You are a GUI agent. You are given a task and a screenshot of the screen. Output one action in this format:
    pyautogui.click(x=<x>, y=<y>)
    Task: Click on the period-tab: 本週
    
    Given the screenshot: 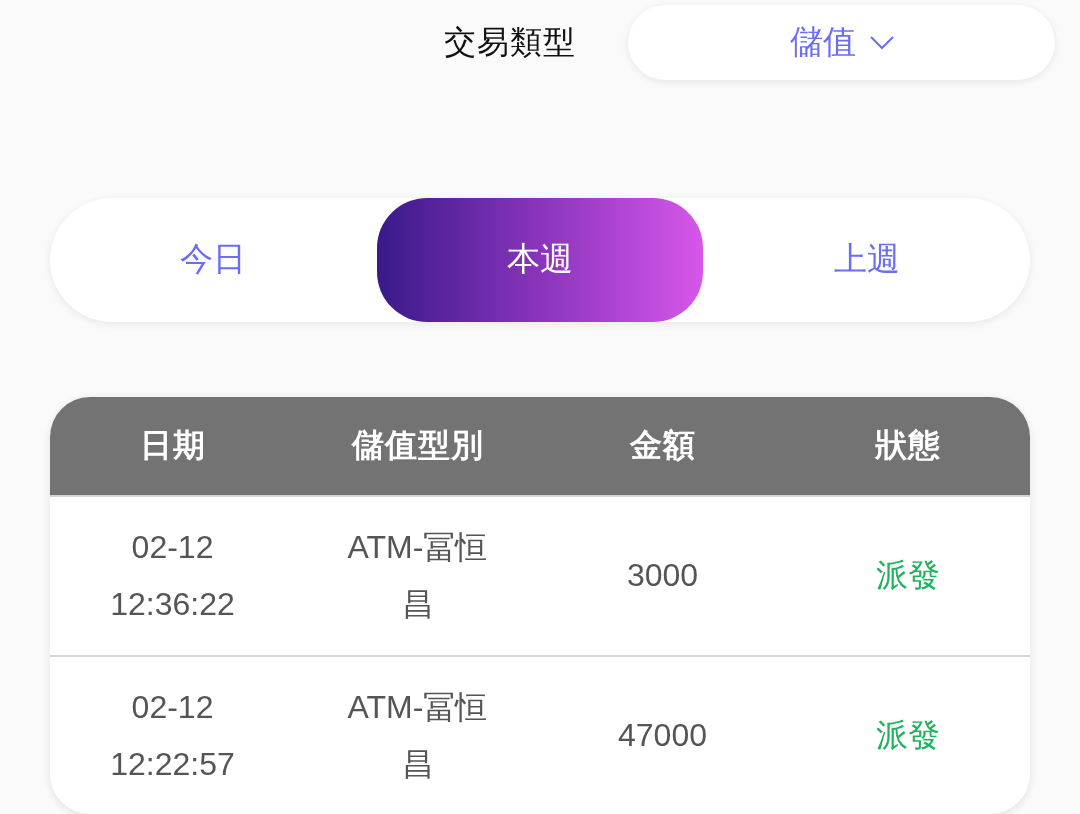 What is the action you would take?
    pyautogui.click(x=540, y=260)
    